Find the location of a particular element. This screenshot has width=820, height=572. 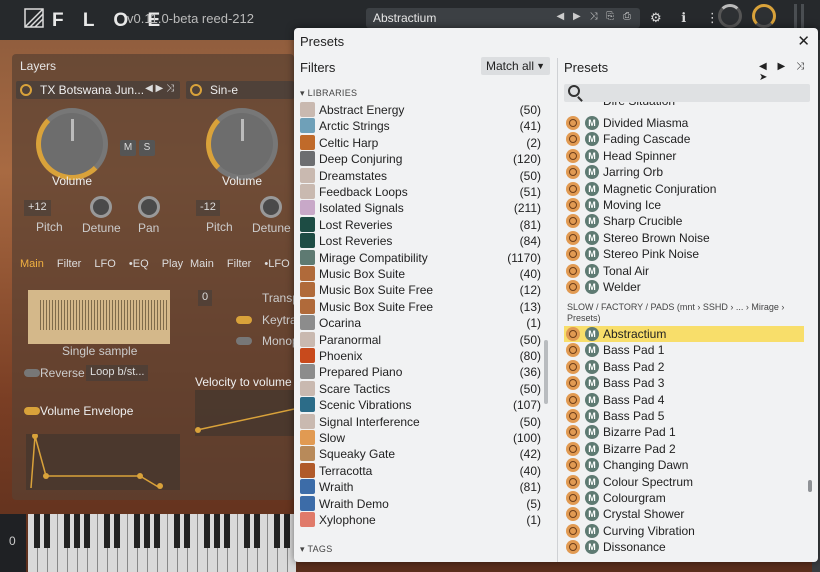

preset-selector: Abstractium ◀ ▶ ⤨ ⎘ ⎙ is located at coordinates (503, 18).